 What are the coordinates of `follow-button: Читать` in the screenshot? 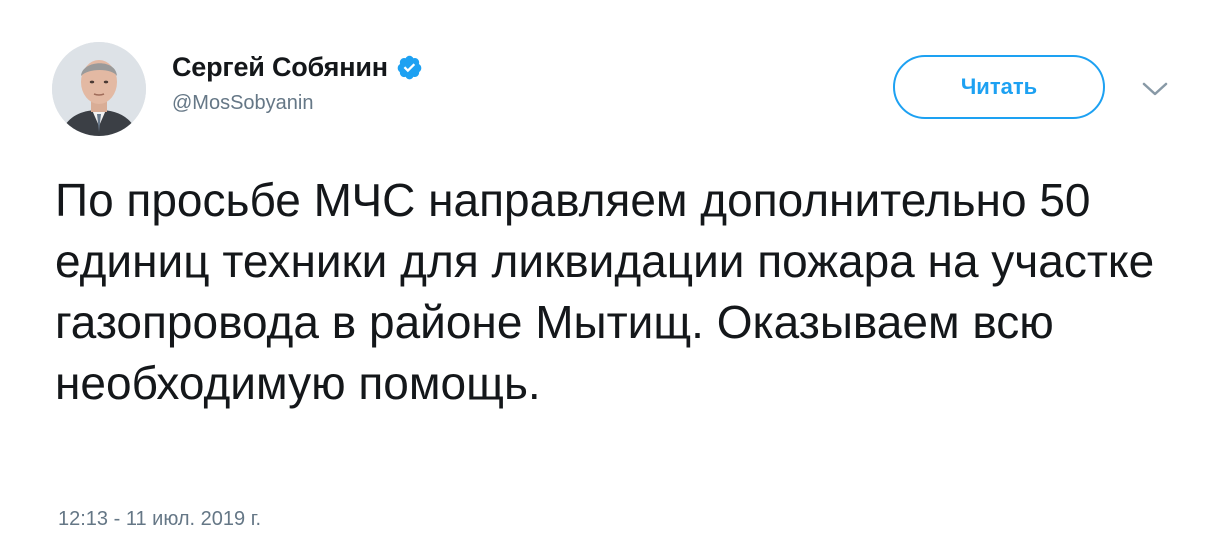 It's located at (999, 87).